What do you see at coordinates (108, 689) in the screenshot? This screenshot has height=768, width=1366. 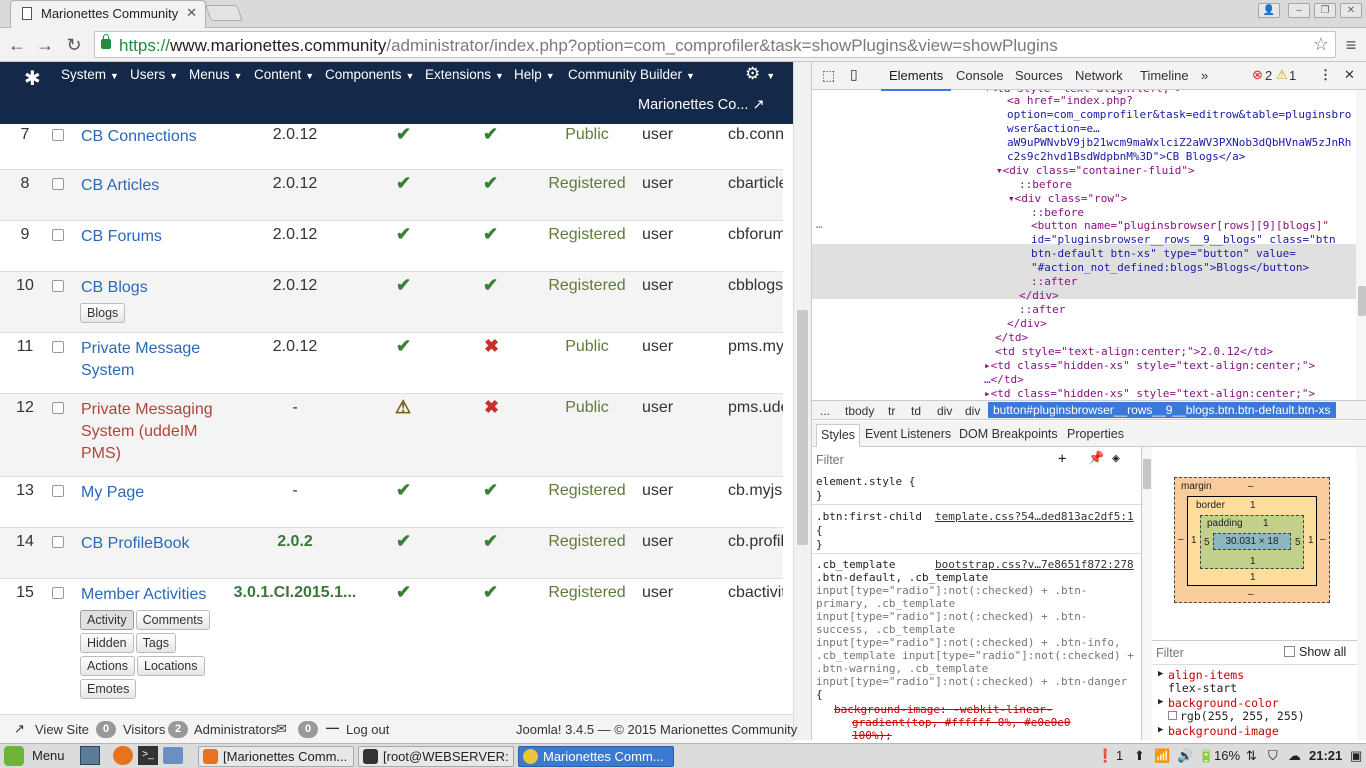 I see `emotes-button: Emotes` at bounding box center [108, 689].